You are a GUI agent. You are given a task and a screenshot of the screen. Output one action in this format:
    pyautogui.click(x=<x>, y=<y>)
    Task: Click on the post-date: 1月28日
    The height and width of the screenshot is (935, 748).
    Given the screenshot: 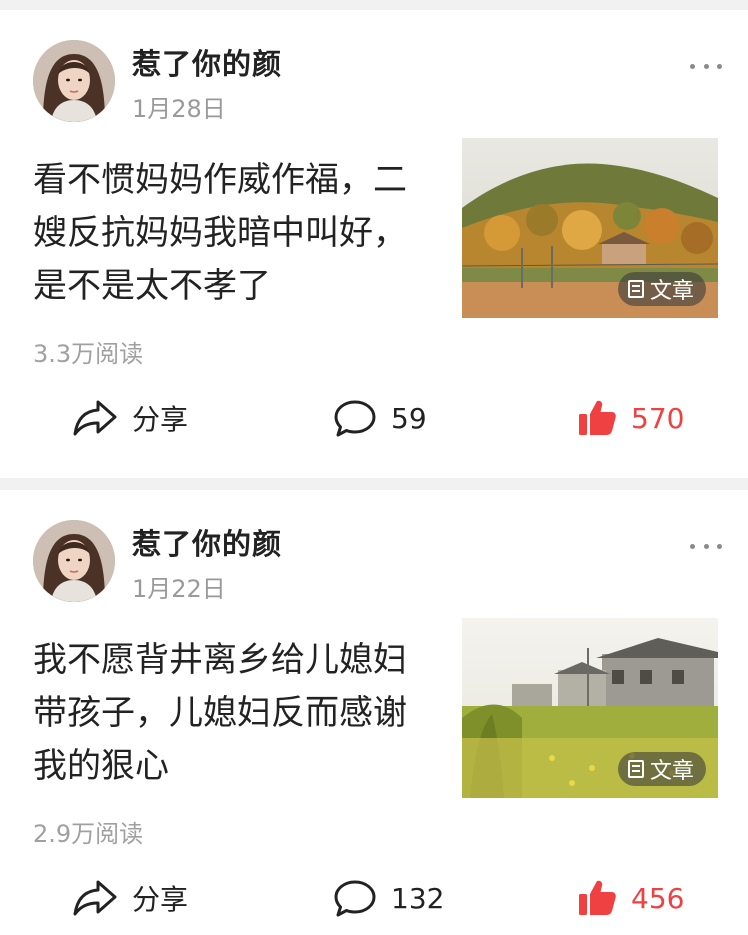 What is the action you would take?
    pyautogui.click(x=179, y=109)
    